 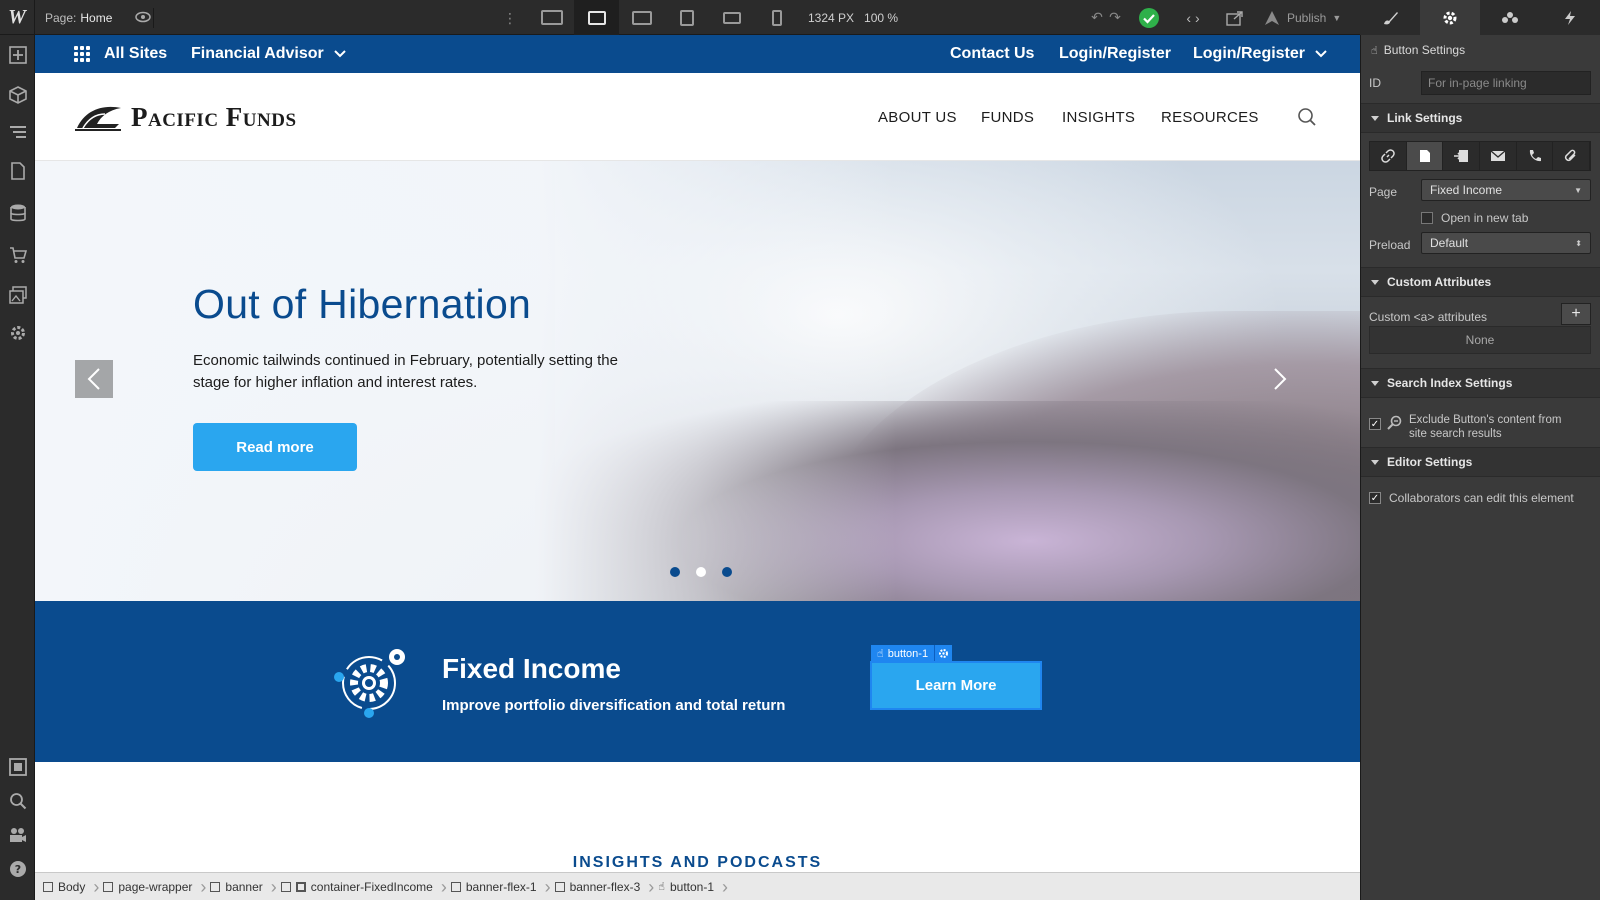 I want to click on crumb-body: Body ›, so click(x=67, y=886).